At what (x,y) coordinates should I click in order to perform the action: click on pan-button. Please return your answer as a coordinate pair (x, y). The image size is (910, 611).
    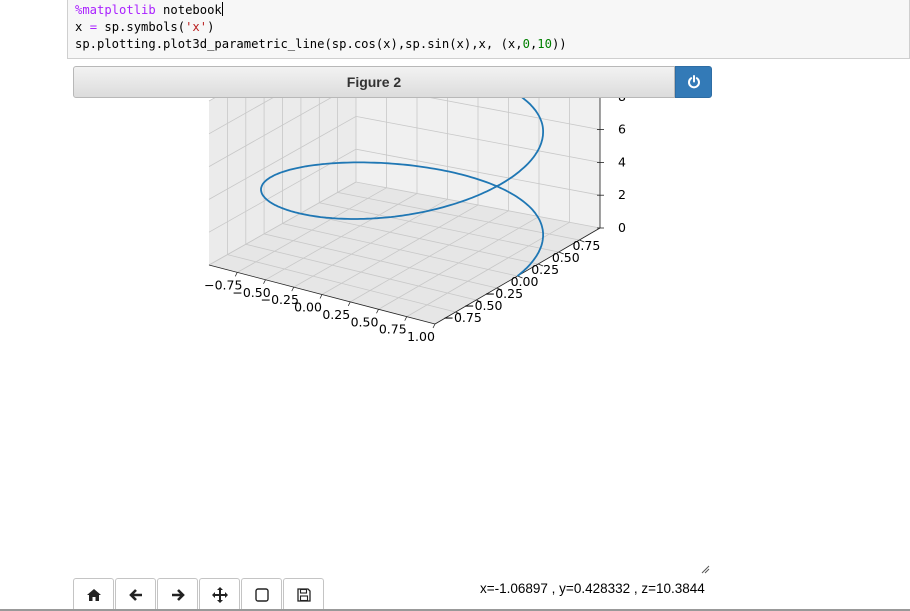
    Looking at the image, I should click on (219, 594).